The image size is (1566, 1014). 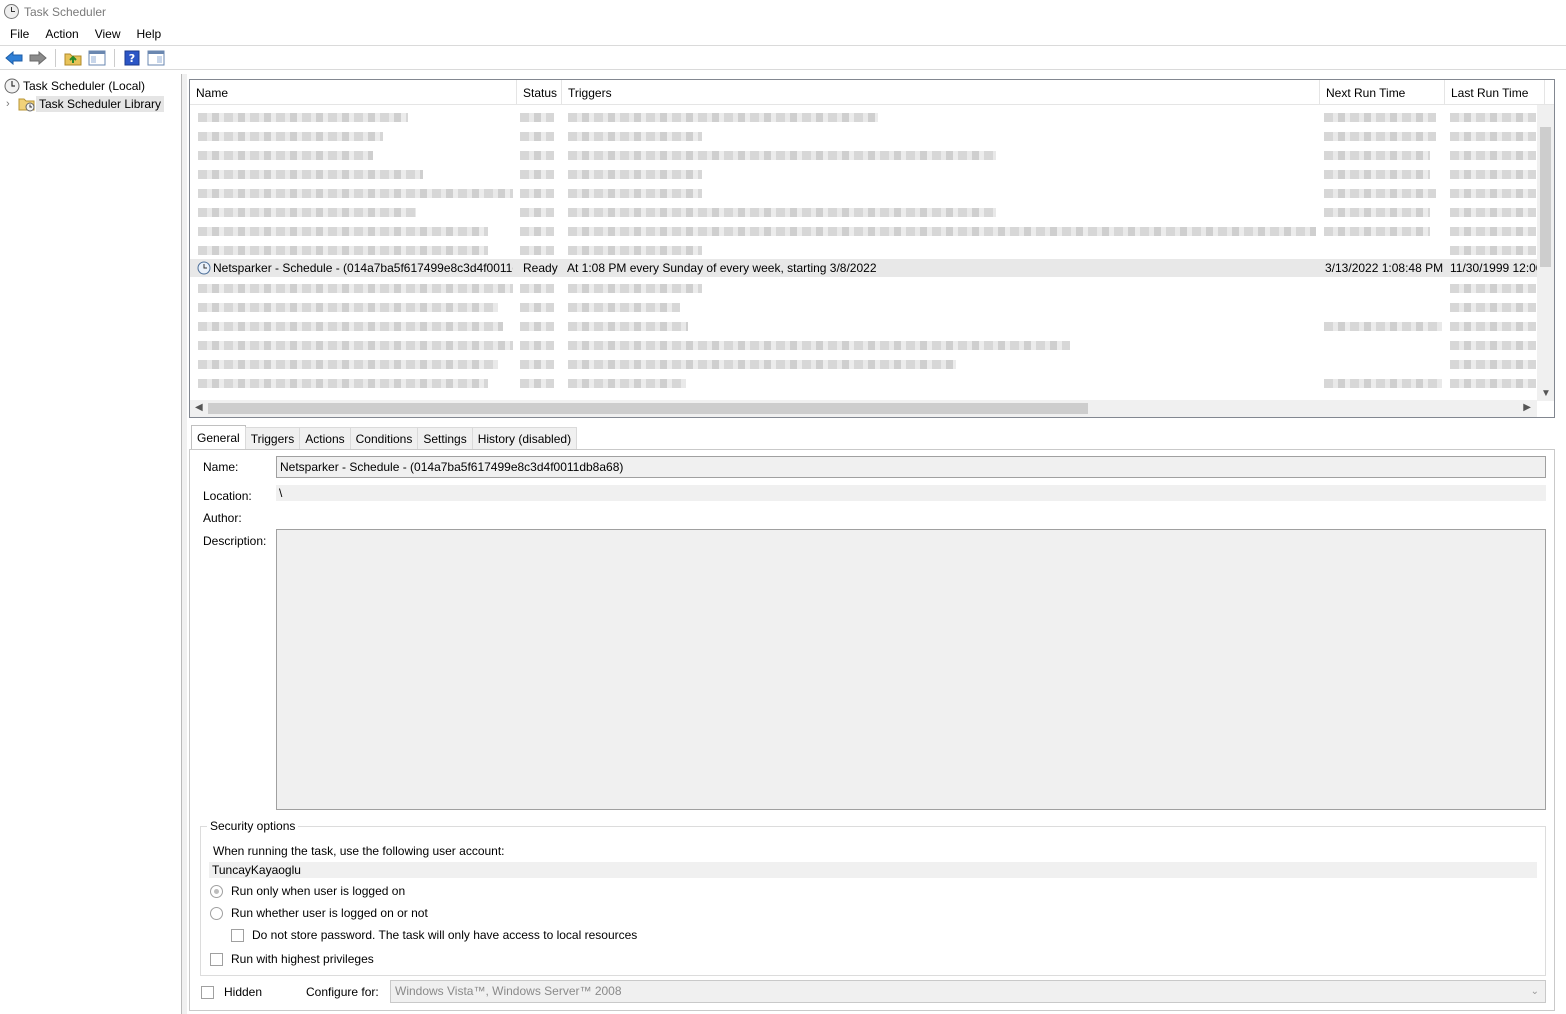 What do you see at coordinates (184, 544) in the screenshot?
I see `pane-splitter` at bounding box center [184, 544].